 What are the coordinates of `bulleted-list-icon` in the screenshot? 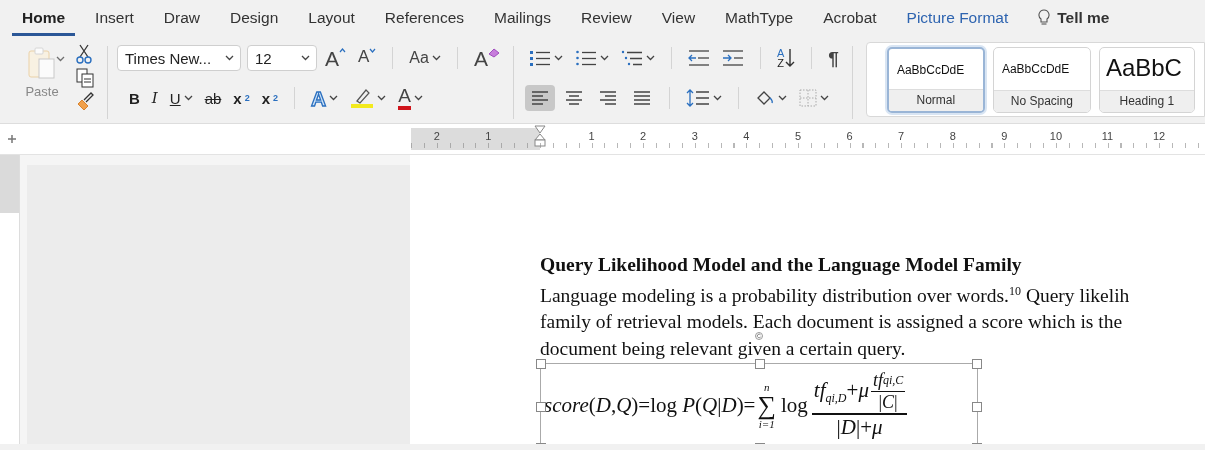 It's located at (539, 58).